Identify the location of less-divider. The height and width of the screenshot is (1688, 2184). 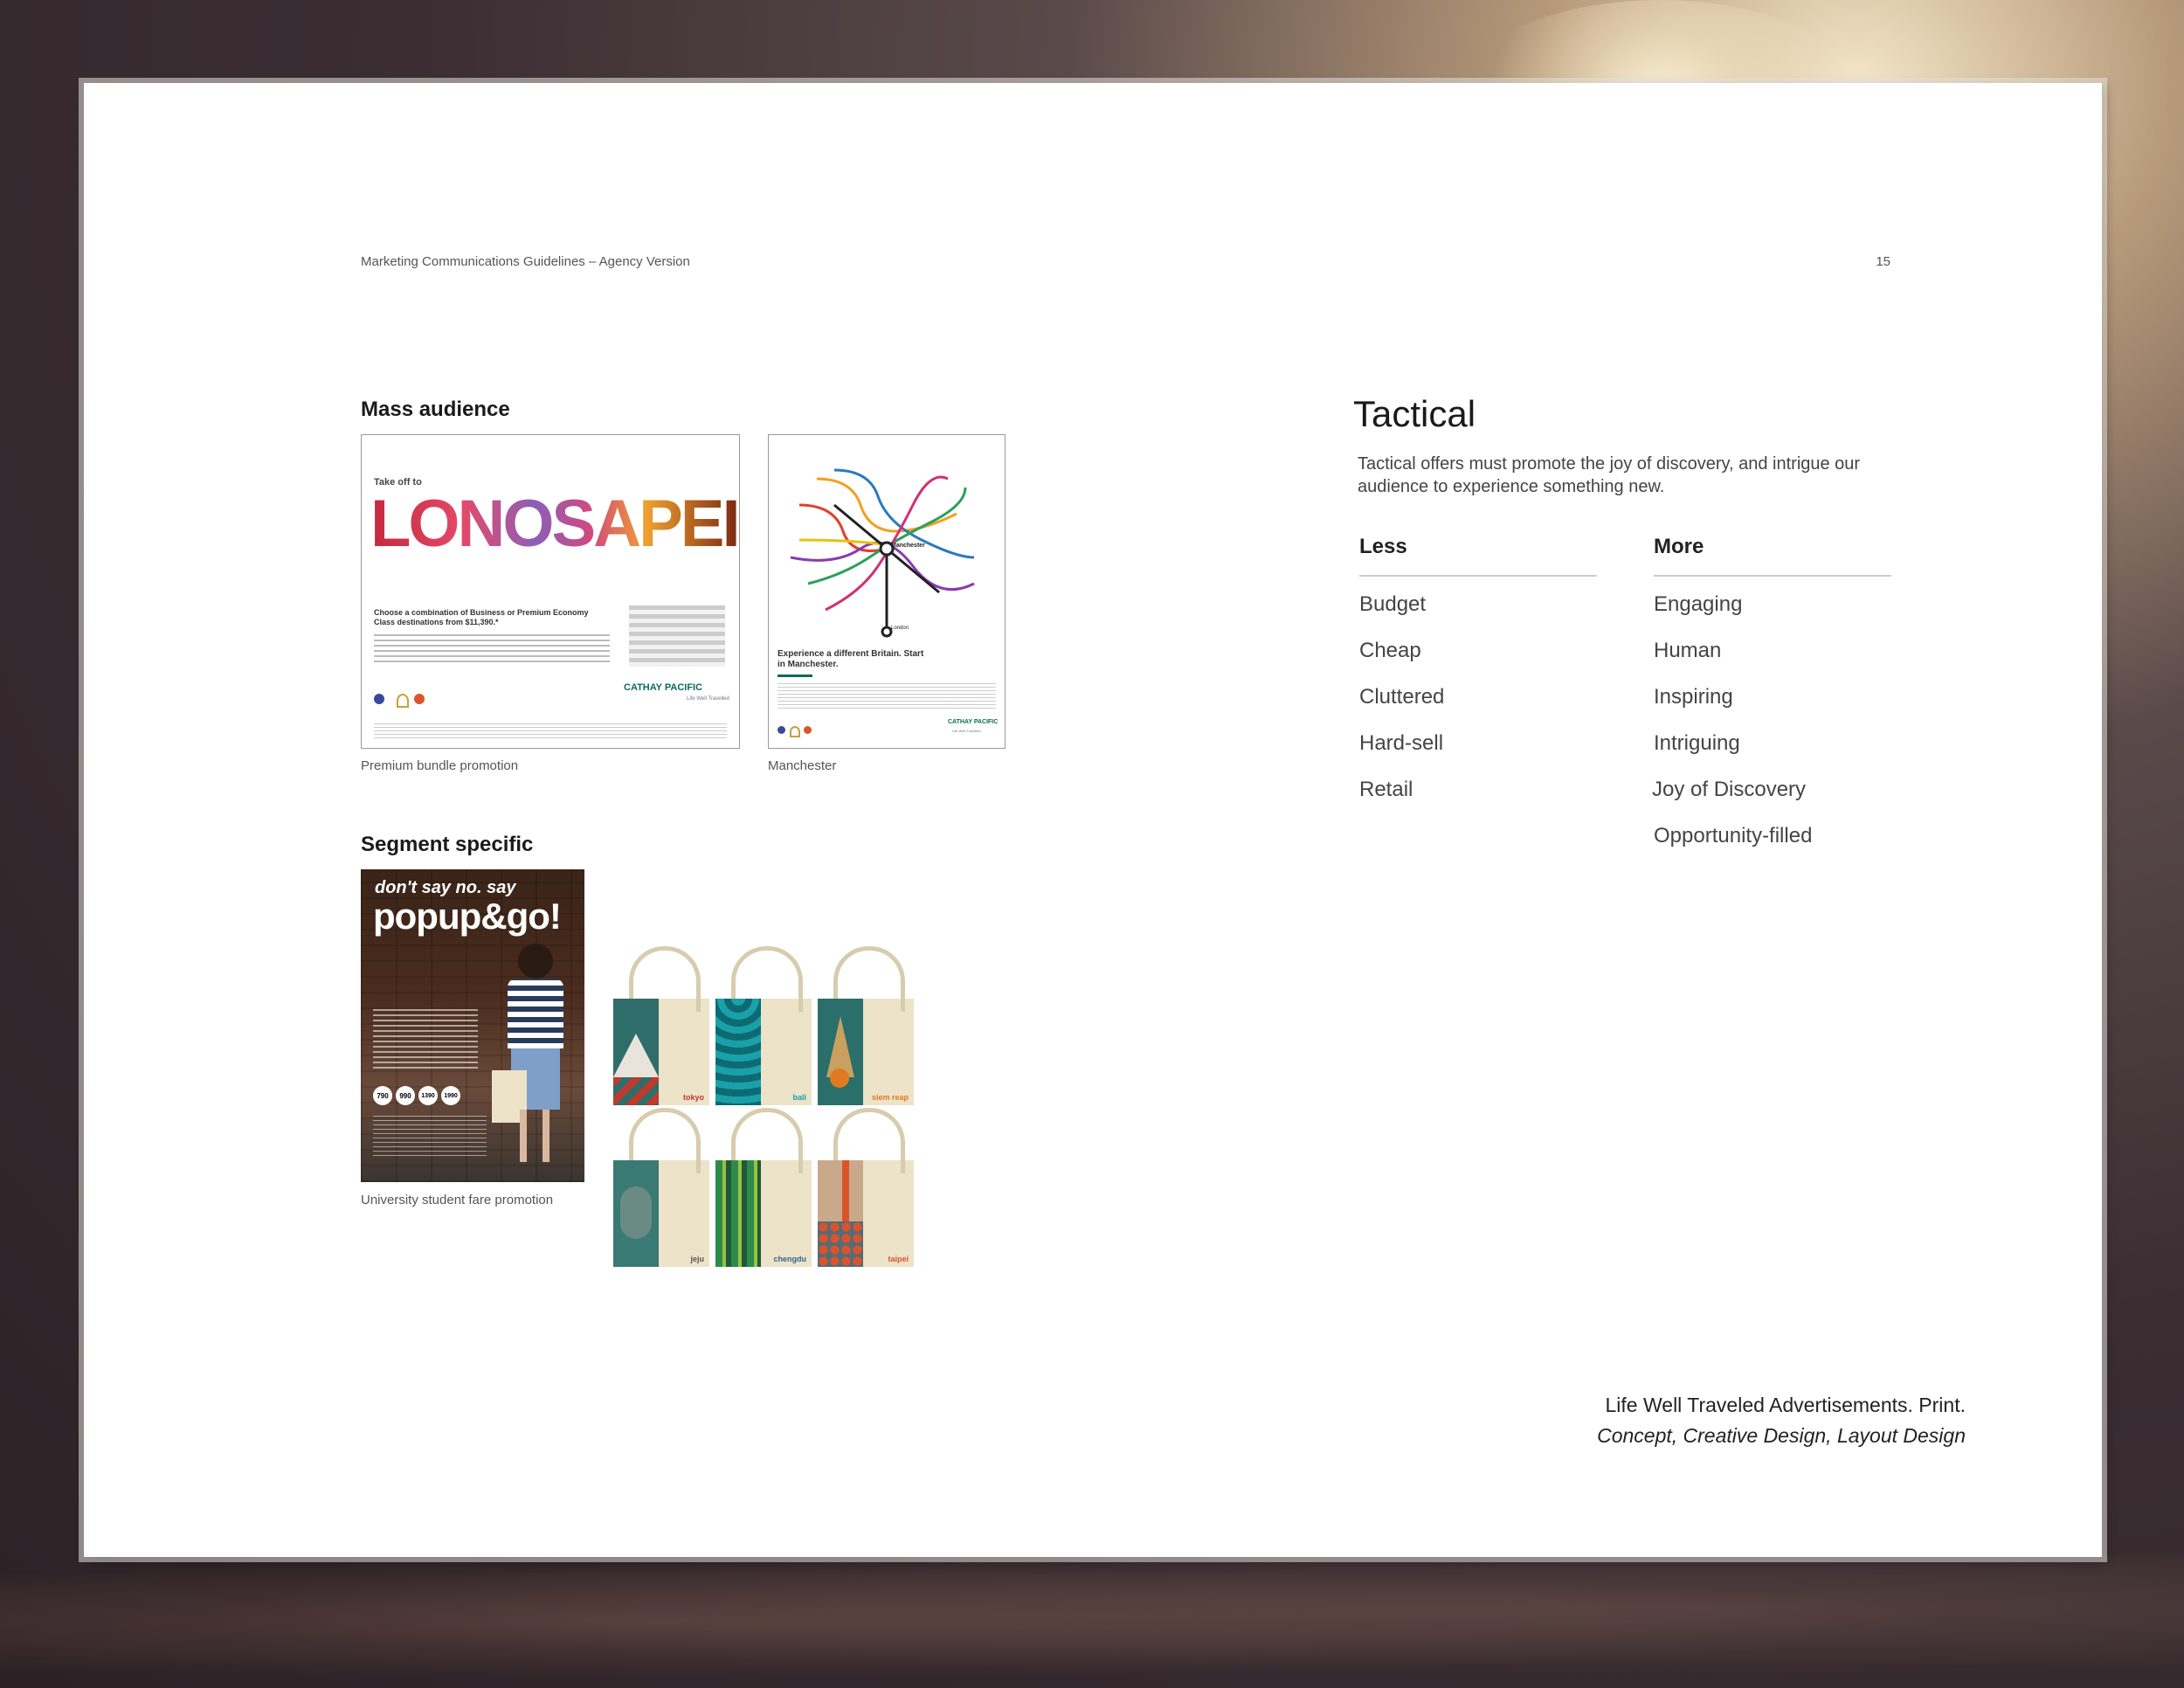
(1478, 576).